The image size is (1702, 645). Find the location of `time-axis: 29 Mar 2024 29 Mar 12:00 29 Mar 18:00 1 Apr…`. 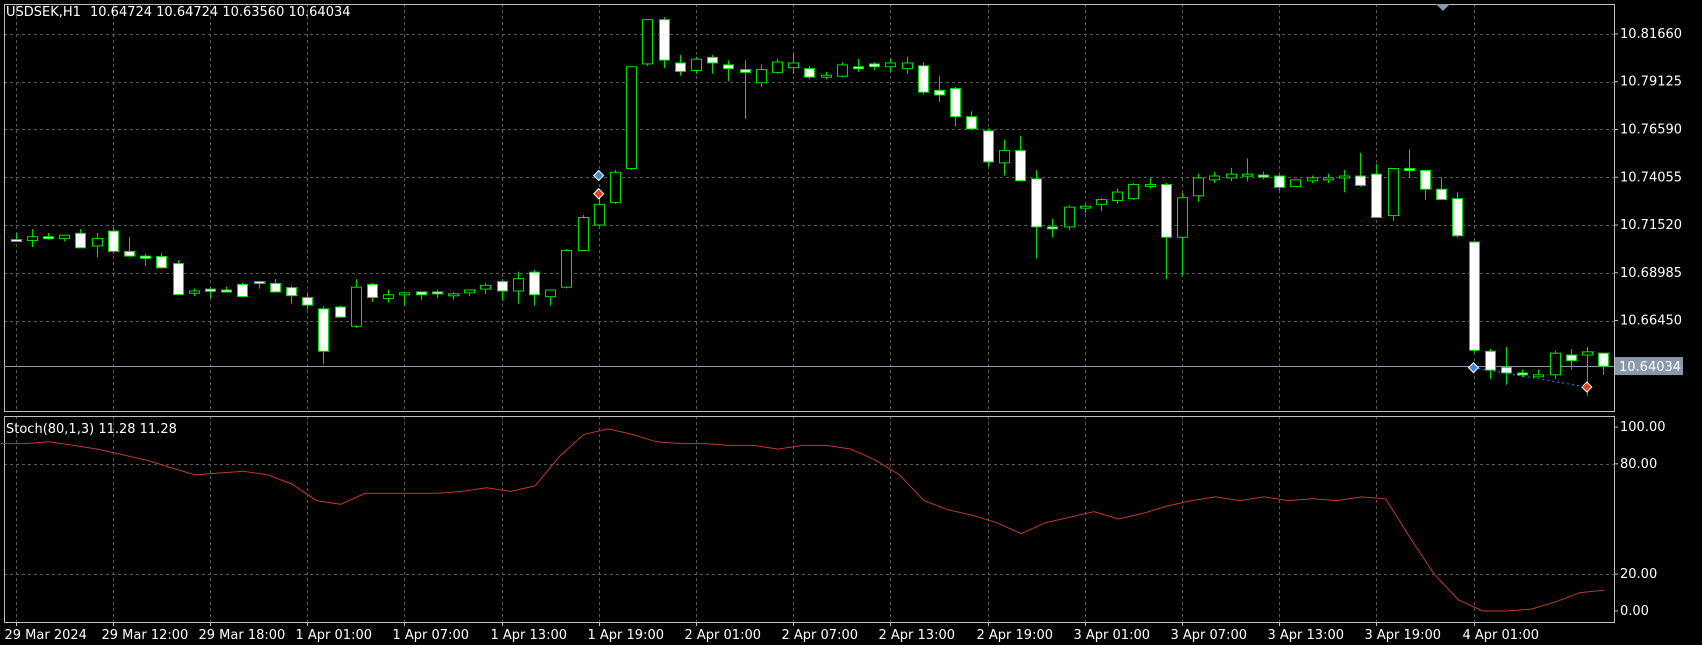

time-axis: 29 Mar 2024 29 Mar 12:00 29 Mar 18:00 1 Apr… is located at coordinates (772, 632).